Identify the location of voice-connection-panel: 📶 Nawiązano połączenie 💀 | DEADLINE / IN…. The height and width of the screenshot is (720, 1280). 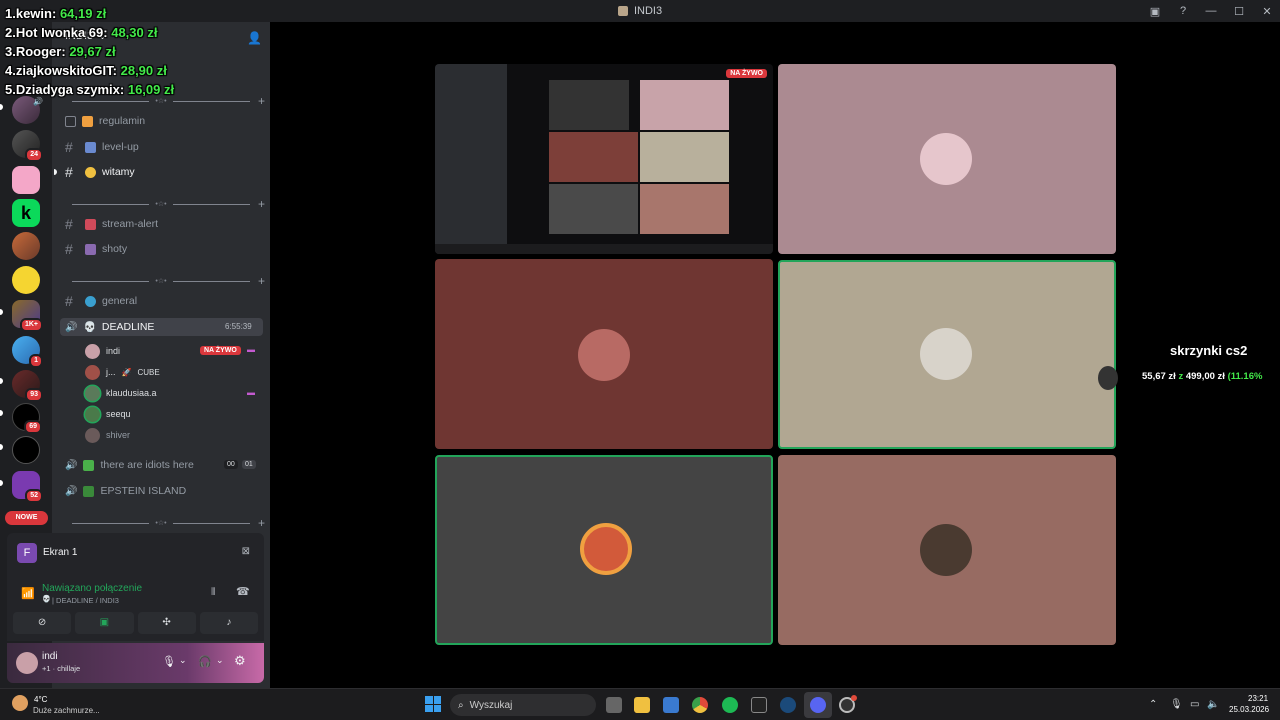
(135, 607).